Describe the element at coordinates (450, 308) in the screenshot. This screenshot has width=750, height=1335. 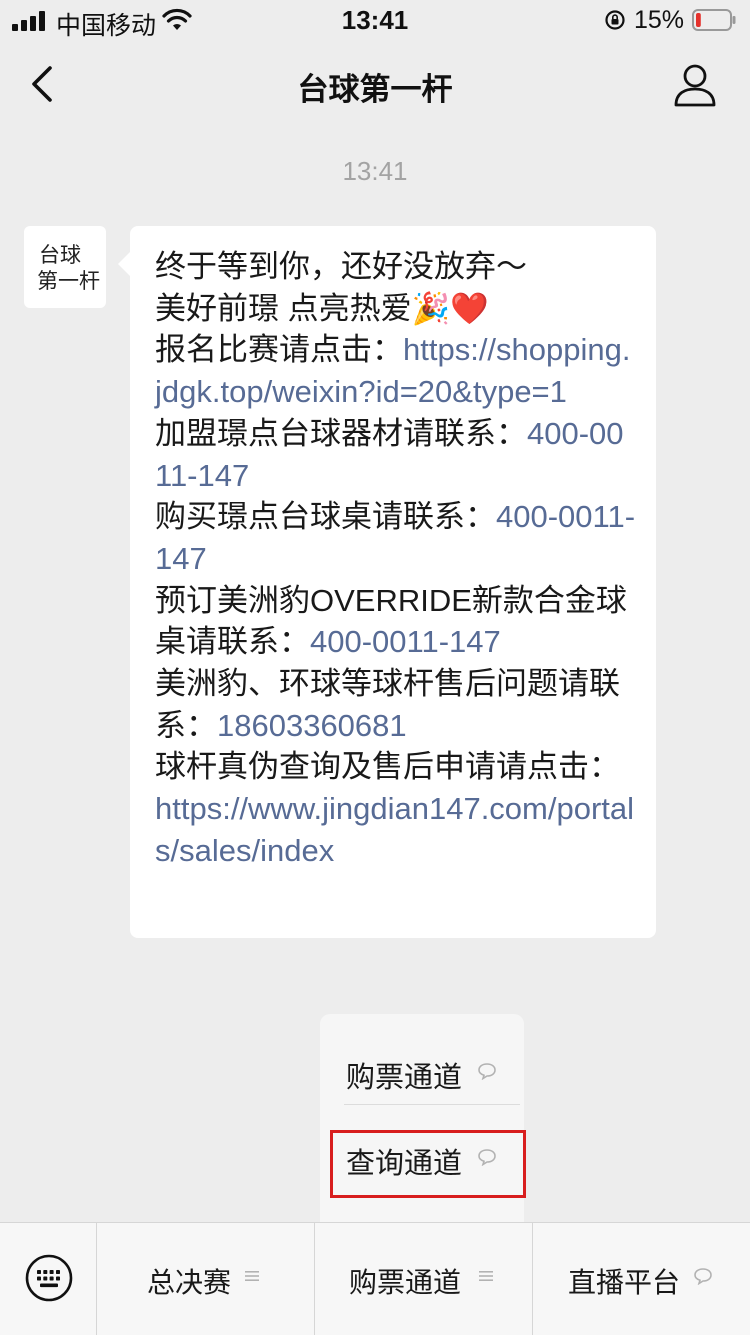
I see `party-heart-emoji: 🎉❤️` at that location.